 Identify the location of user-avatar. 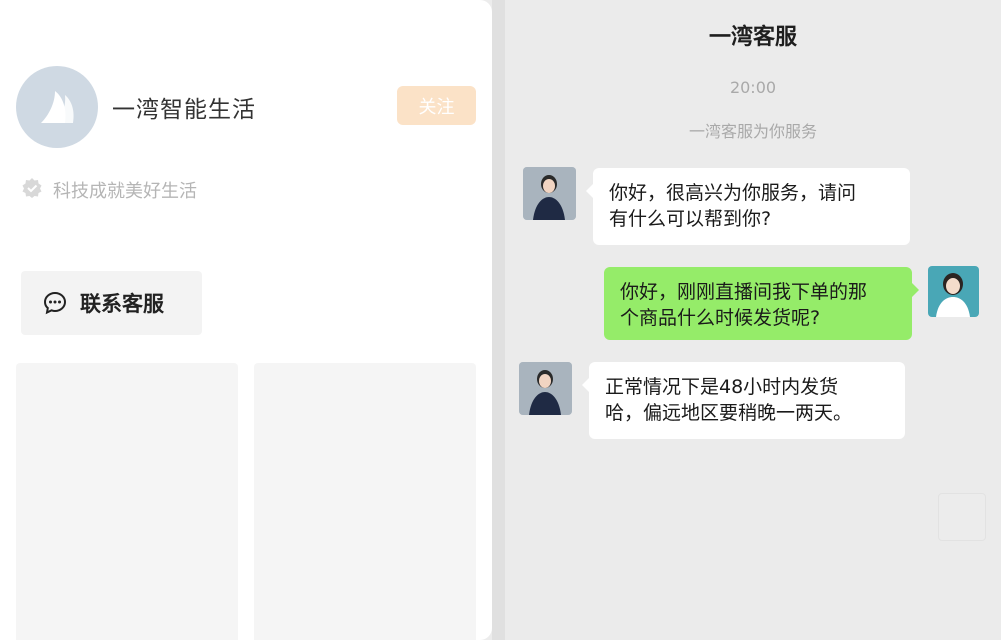
(953, 291).